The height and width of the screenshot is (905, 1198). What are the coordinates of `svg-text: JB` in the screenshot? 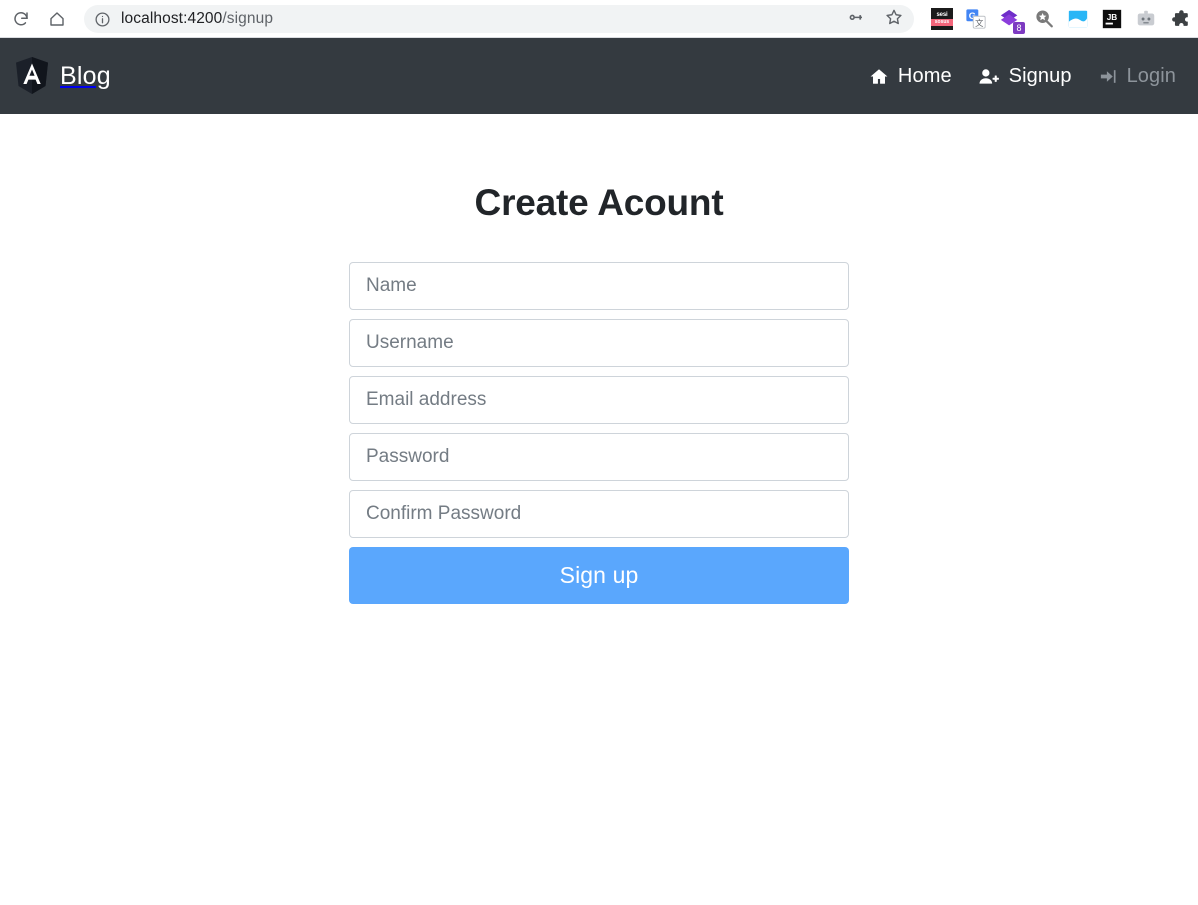 It's located at (1112, 17).